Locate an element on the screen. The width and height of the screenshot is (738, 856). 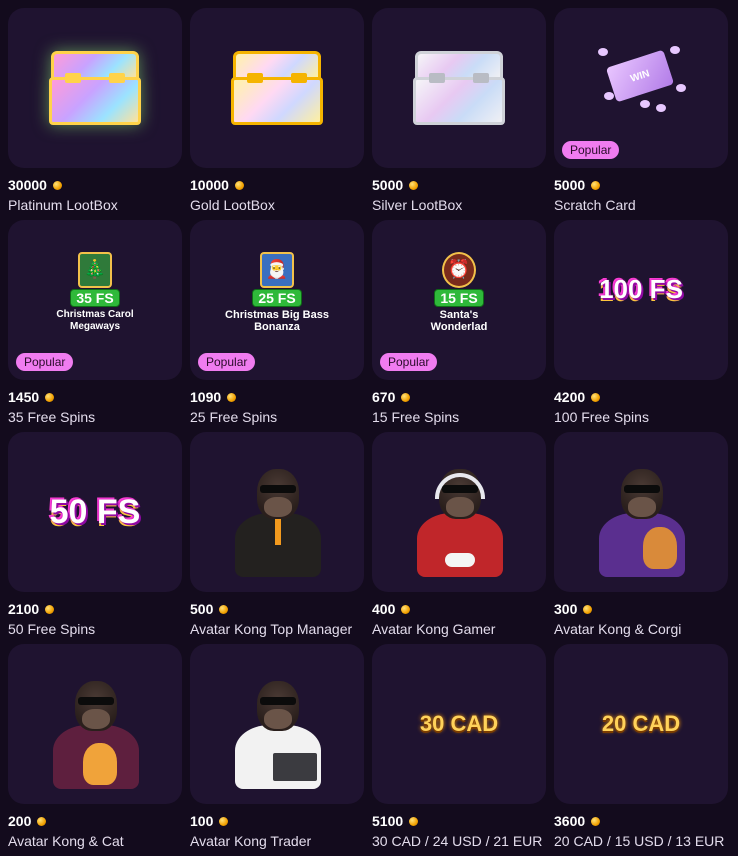
big-fs-label: 100 FS is located at coordinates (641, 288).